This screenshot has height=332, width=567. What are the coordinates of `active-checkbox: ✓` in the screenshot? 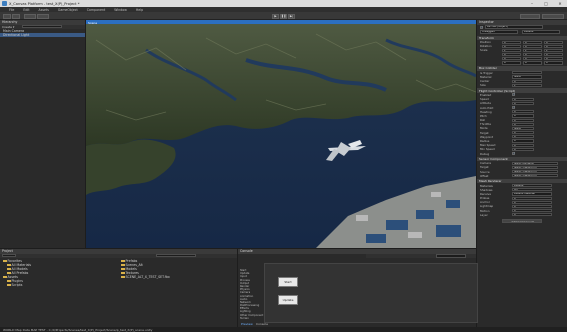 It's located at (481, 27).